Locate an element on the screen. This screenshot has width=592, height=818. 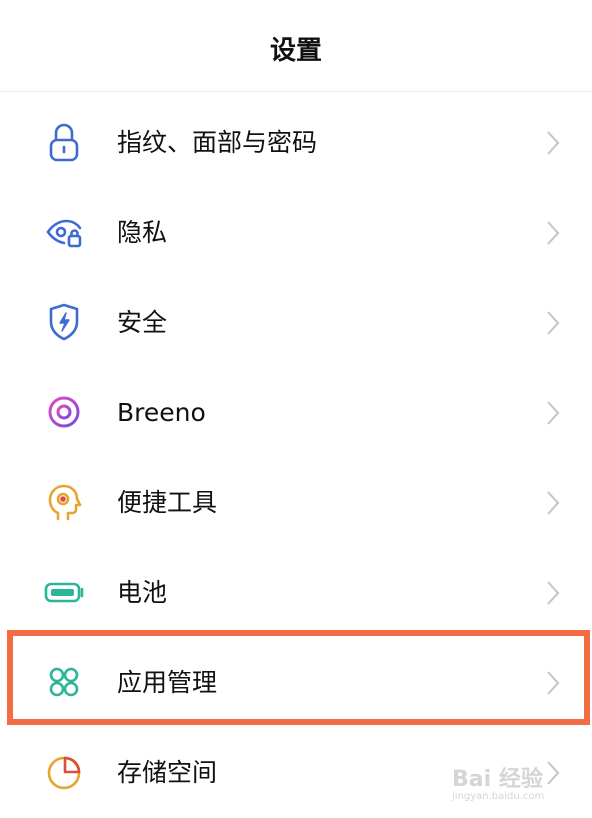
watermark-text: Bai 经验 is located at coordinates (497, 779).